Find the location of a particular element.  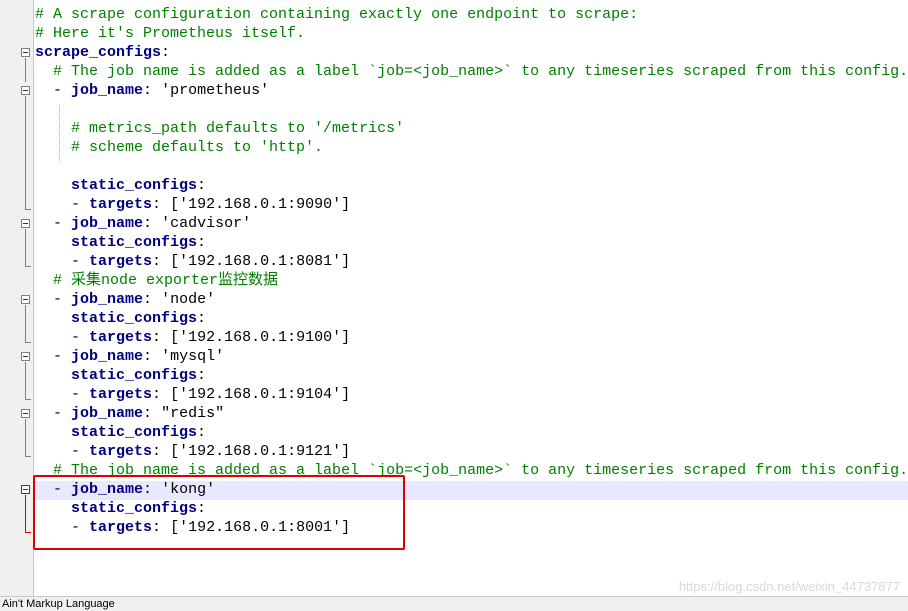

code-comment: # Here it's Prometheus itself. is located at coordinates (170, 33).